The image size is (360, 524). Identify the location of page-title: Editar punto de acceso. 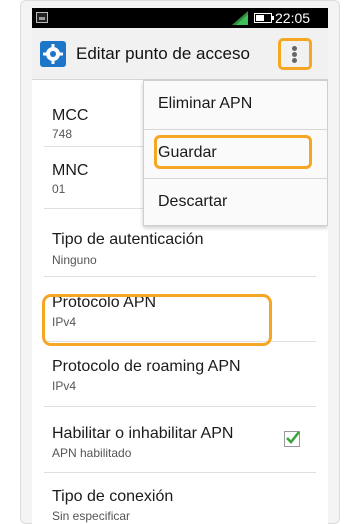
(163, 53).